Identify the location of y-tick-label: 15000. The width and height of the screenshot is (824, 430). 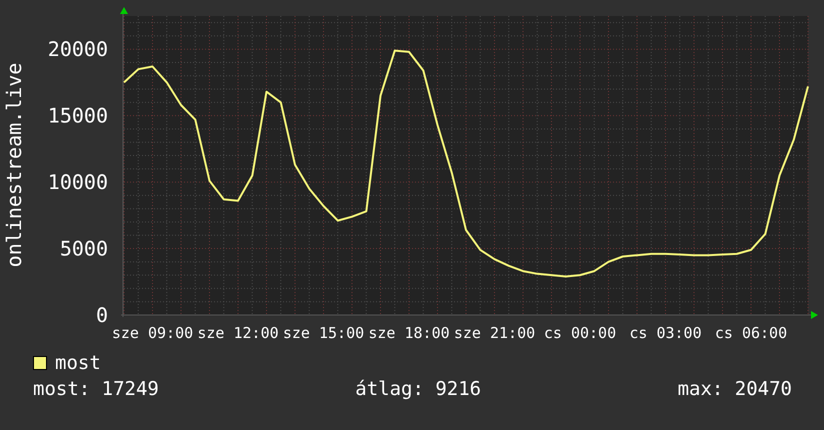
(78, 116).